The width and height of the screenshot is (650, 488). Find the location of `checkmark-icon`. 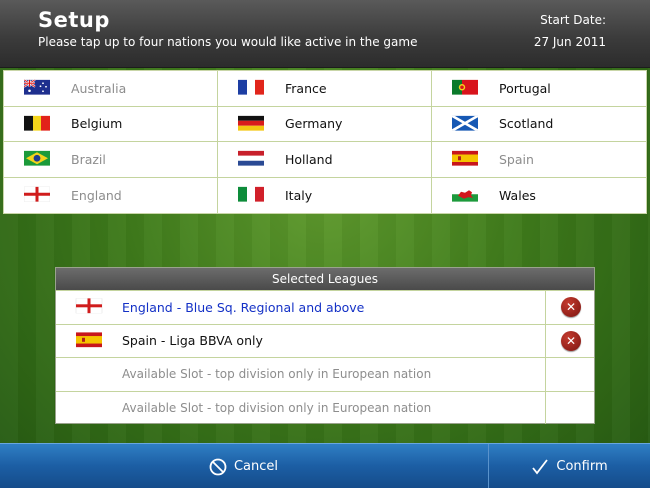

checkmark-icon is located at coordinates (540, 467).